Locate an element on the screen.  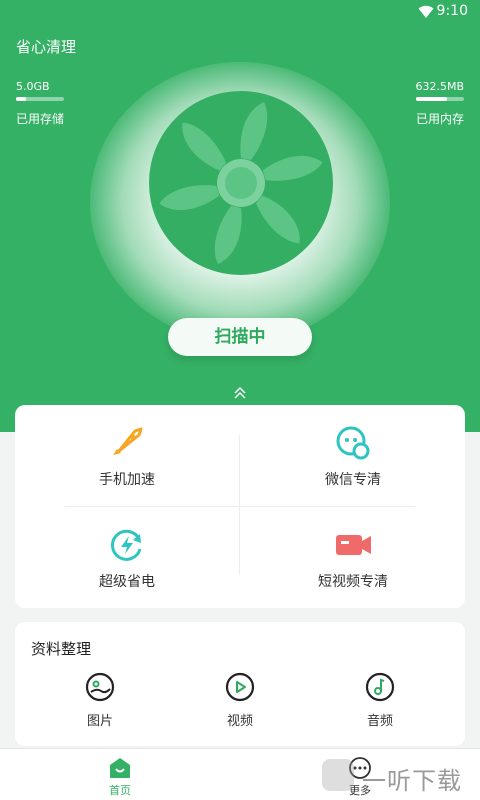
watermark-logo is located at coordinates (338, 775).